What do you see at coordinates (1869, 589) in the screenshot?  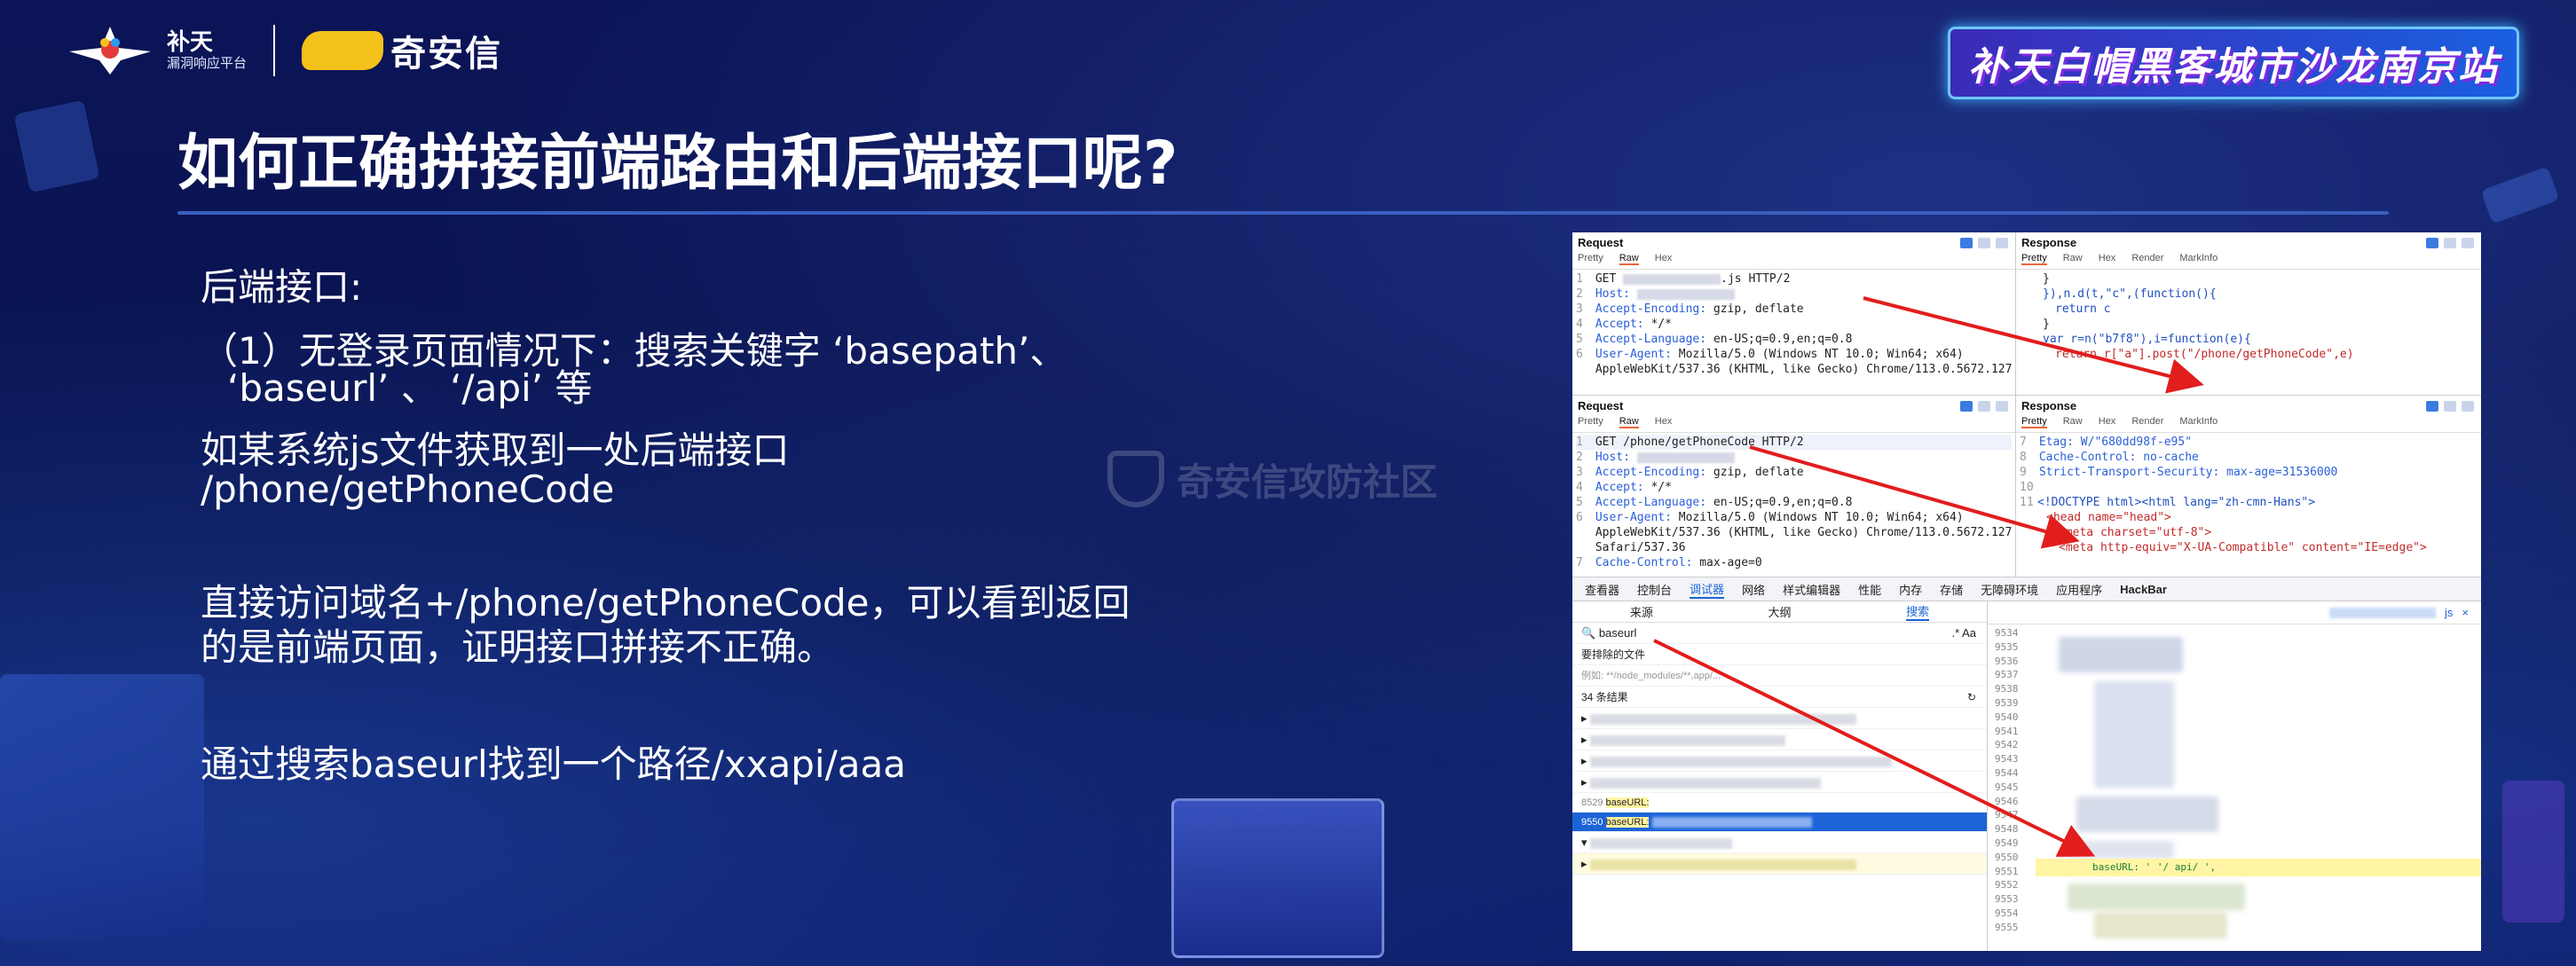 I see `devtools-tab-performance: 性能` at bounding box center [1869, 589].